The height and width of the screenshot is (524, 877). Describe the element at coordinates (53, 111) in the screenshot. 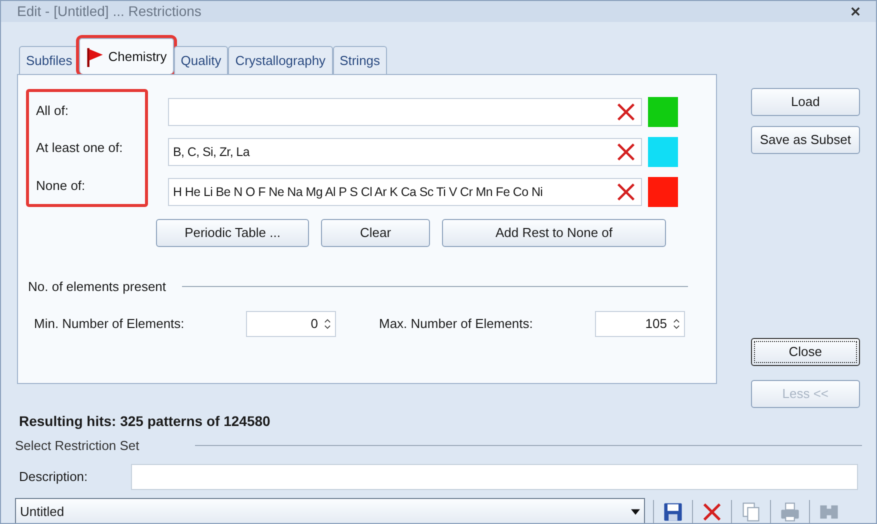

I see `field-label: All of:` at that location.